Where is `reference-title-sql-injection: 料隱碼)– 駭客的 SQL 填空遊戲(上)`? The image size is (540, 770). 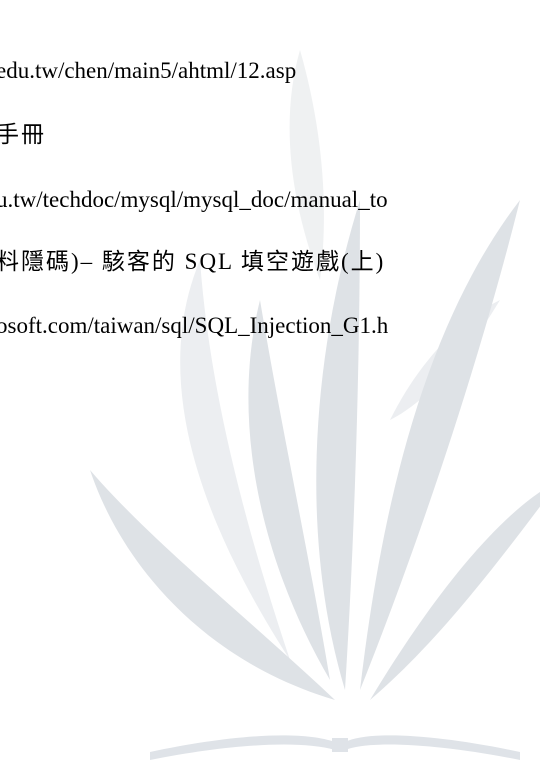
reference-title-sql-injection: 料隱碼)– 駭客的 SQL 填空遊戲(上) is located at coordinates (193, 261).